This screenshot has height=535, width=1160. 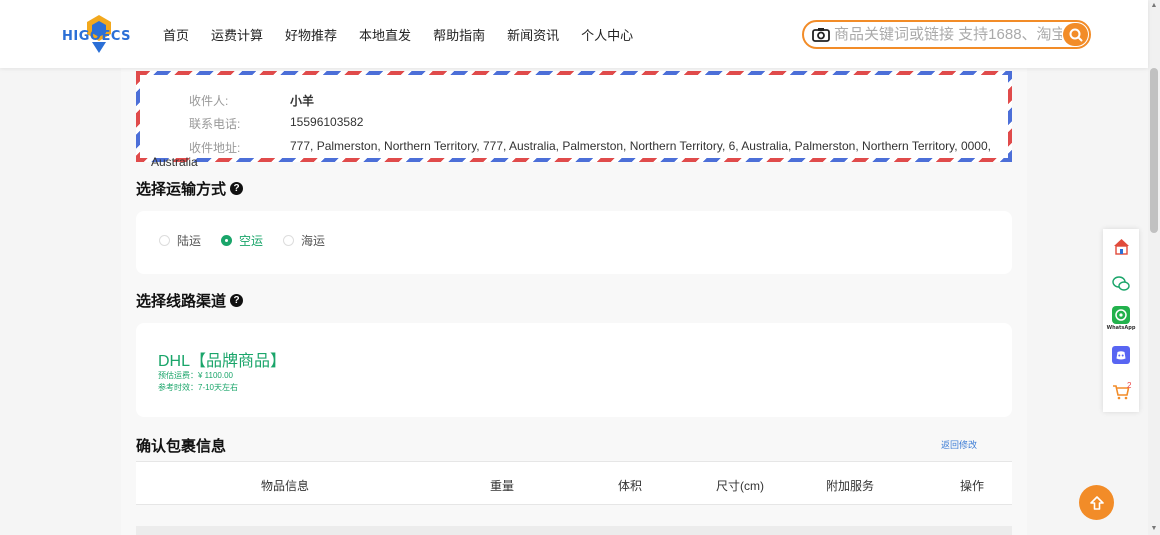 I want to click on scroll-up-arrow-icon: ▲, so click(x=1154, y=6).